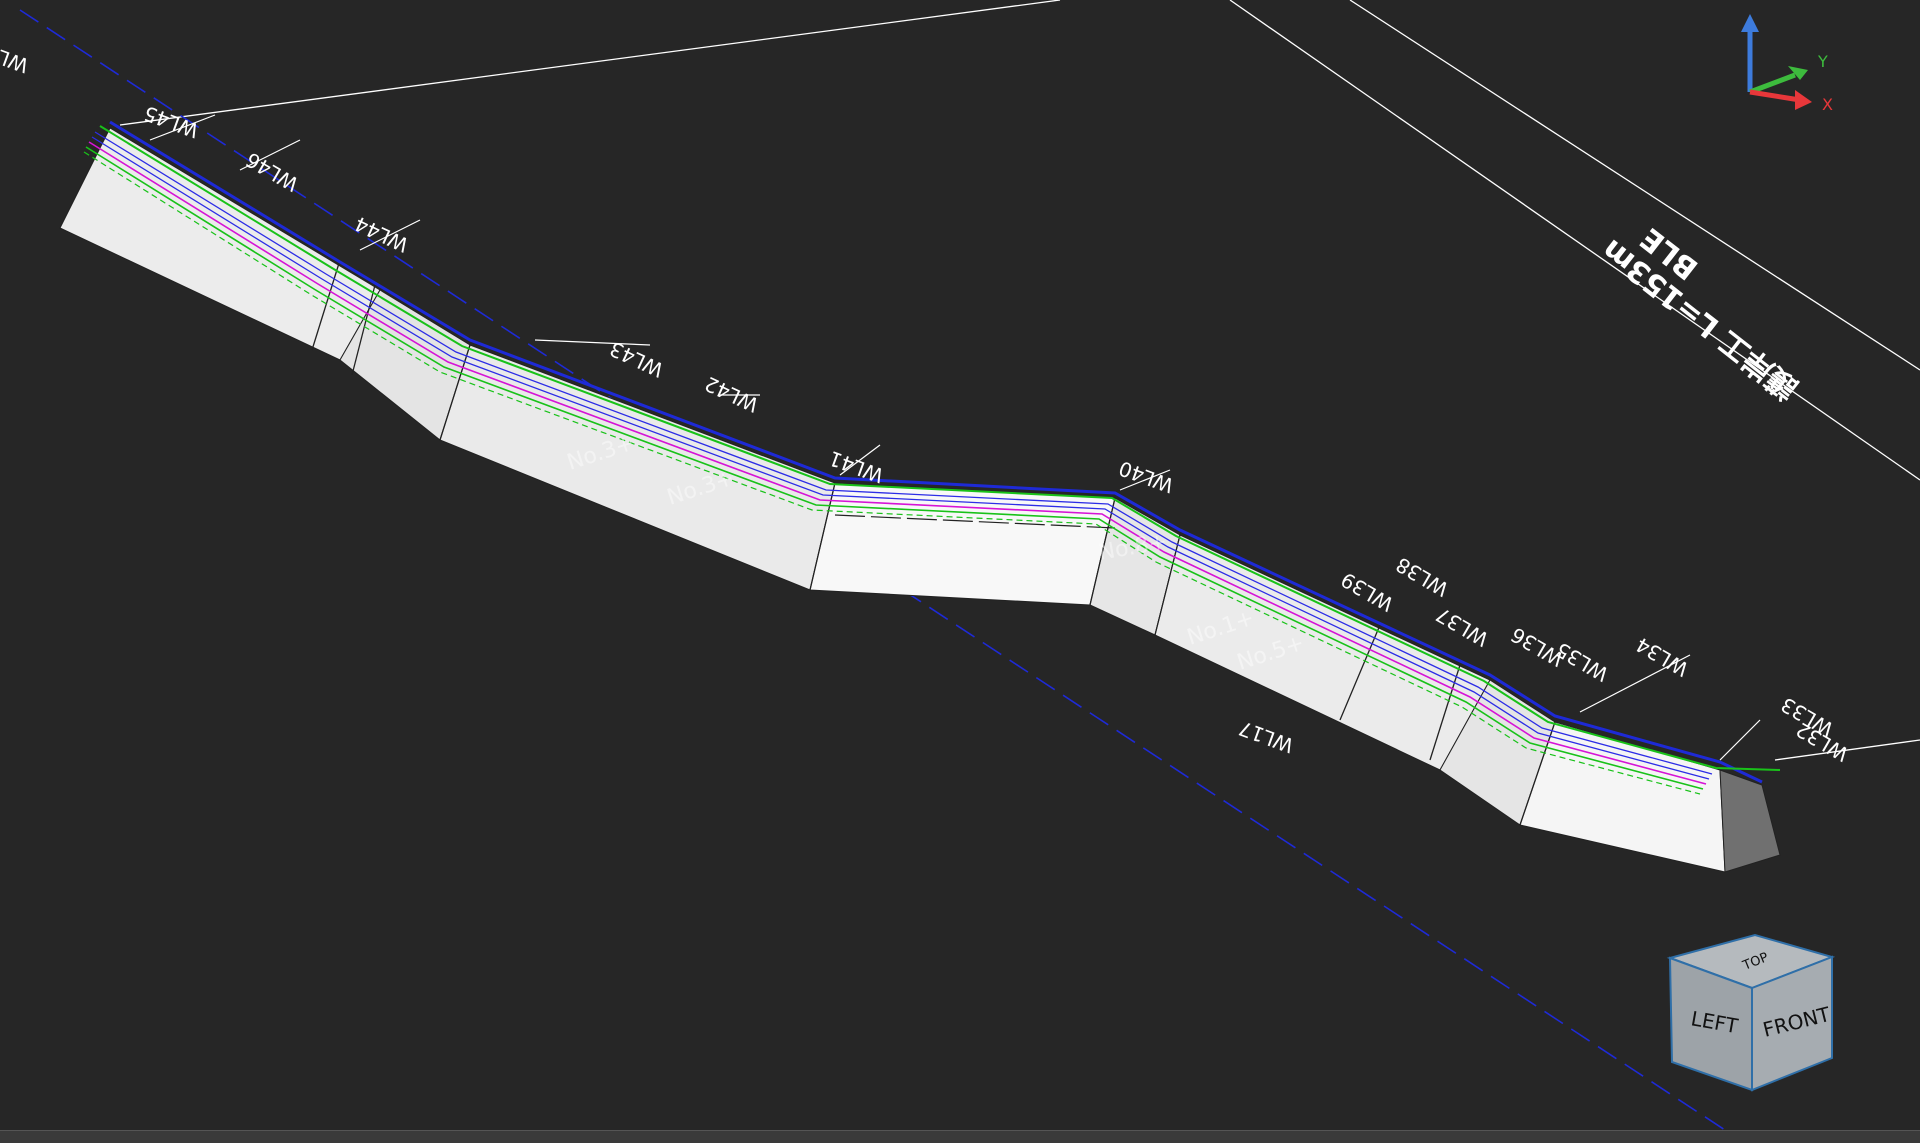 This screenshot has width=1920, height=1143. What do you see at coordinates (1803, 100) in the screenshot?
I see `x-axis-arrow-icon` at bounding box center [1803, 100].